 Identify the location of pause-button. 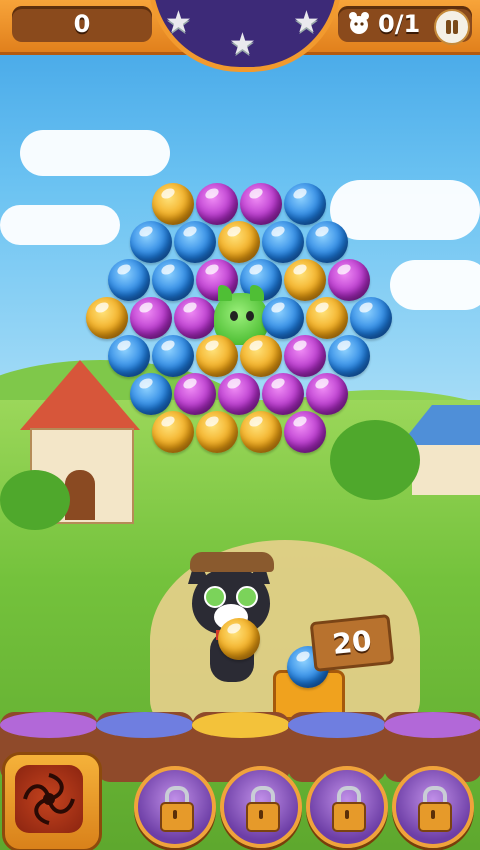
(452, 27).